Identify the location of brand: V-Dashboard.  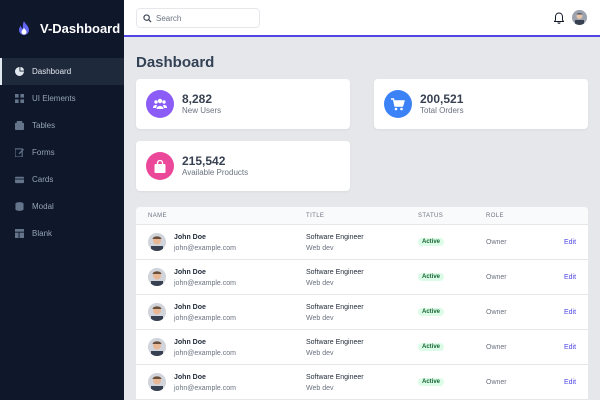
(62, 28).